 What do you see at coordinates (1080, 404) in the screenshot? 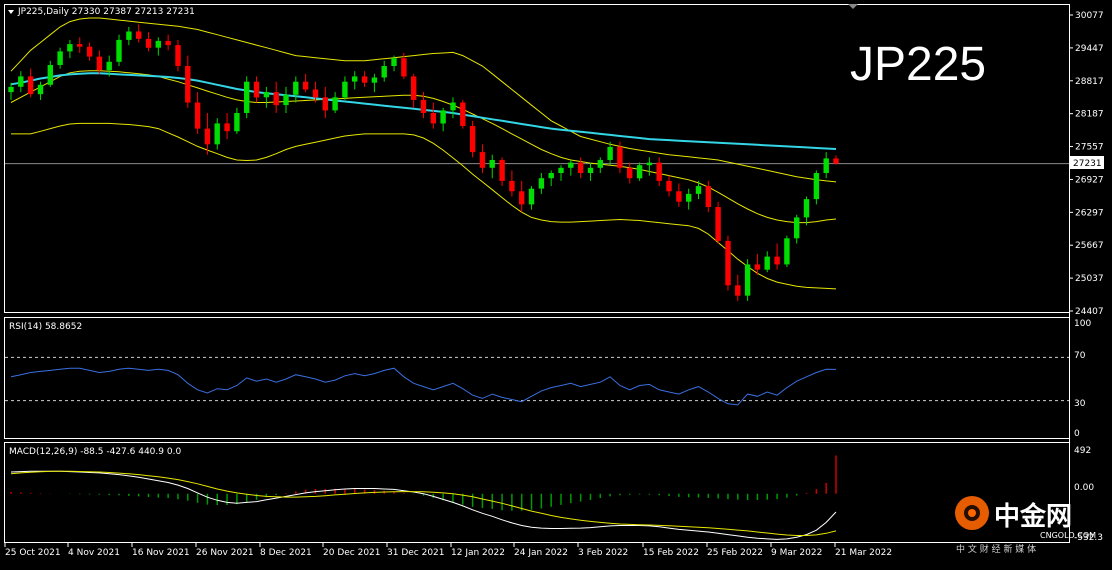
I see `rsi-axis-label: 30` at bounding box center [1080, 404].